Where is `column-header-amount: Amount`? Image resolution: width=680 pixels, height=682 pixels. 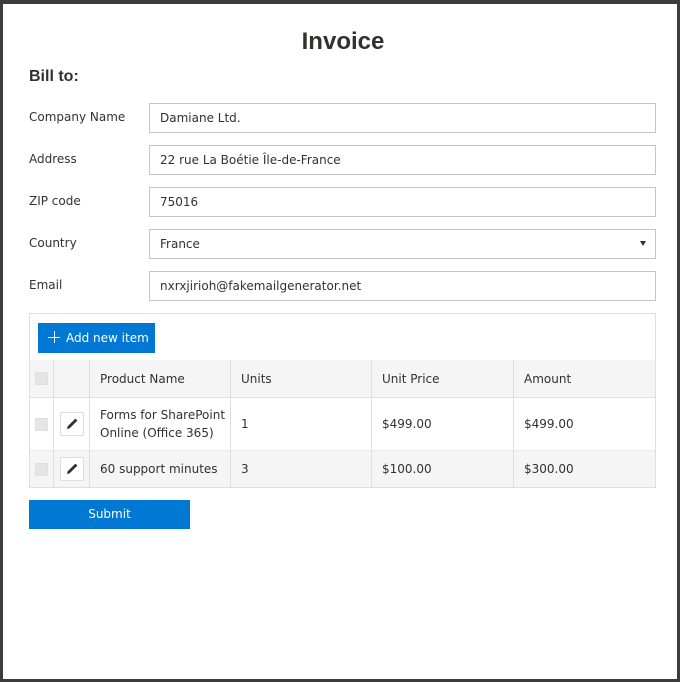 column-header-amount: Amount is located at coordinates (584, 378).